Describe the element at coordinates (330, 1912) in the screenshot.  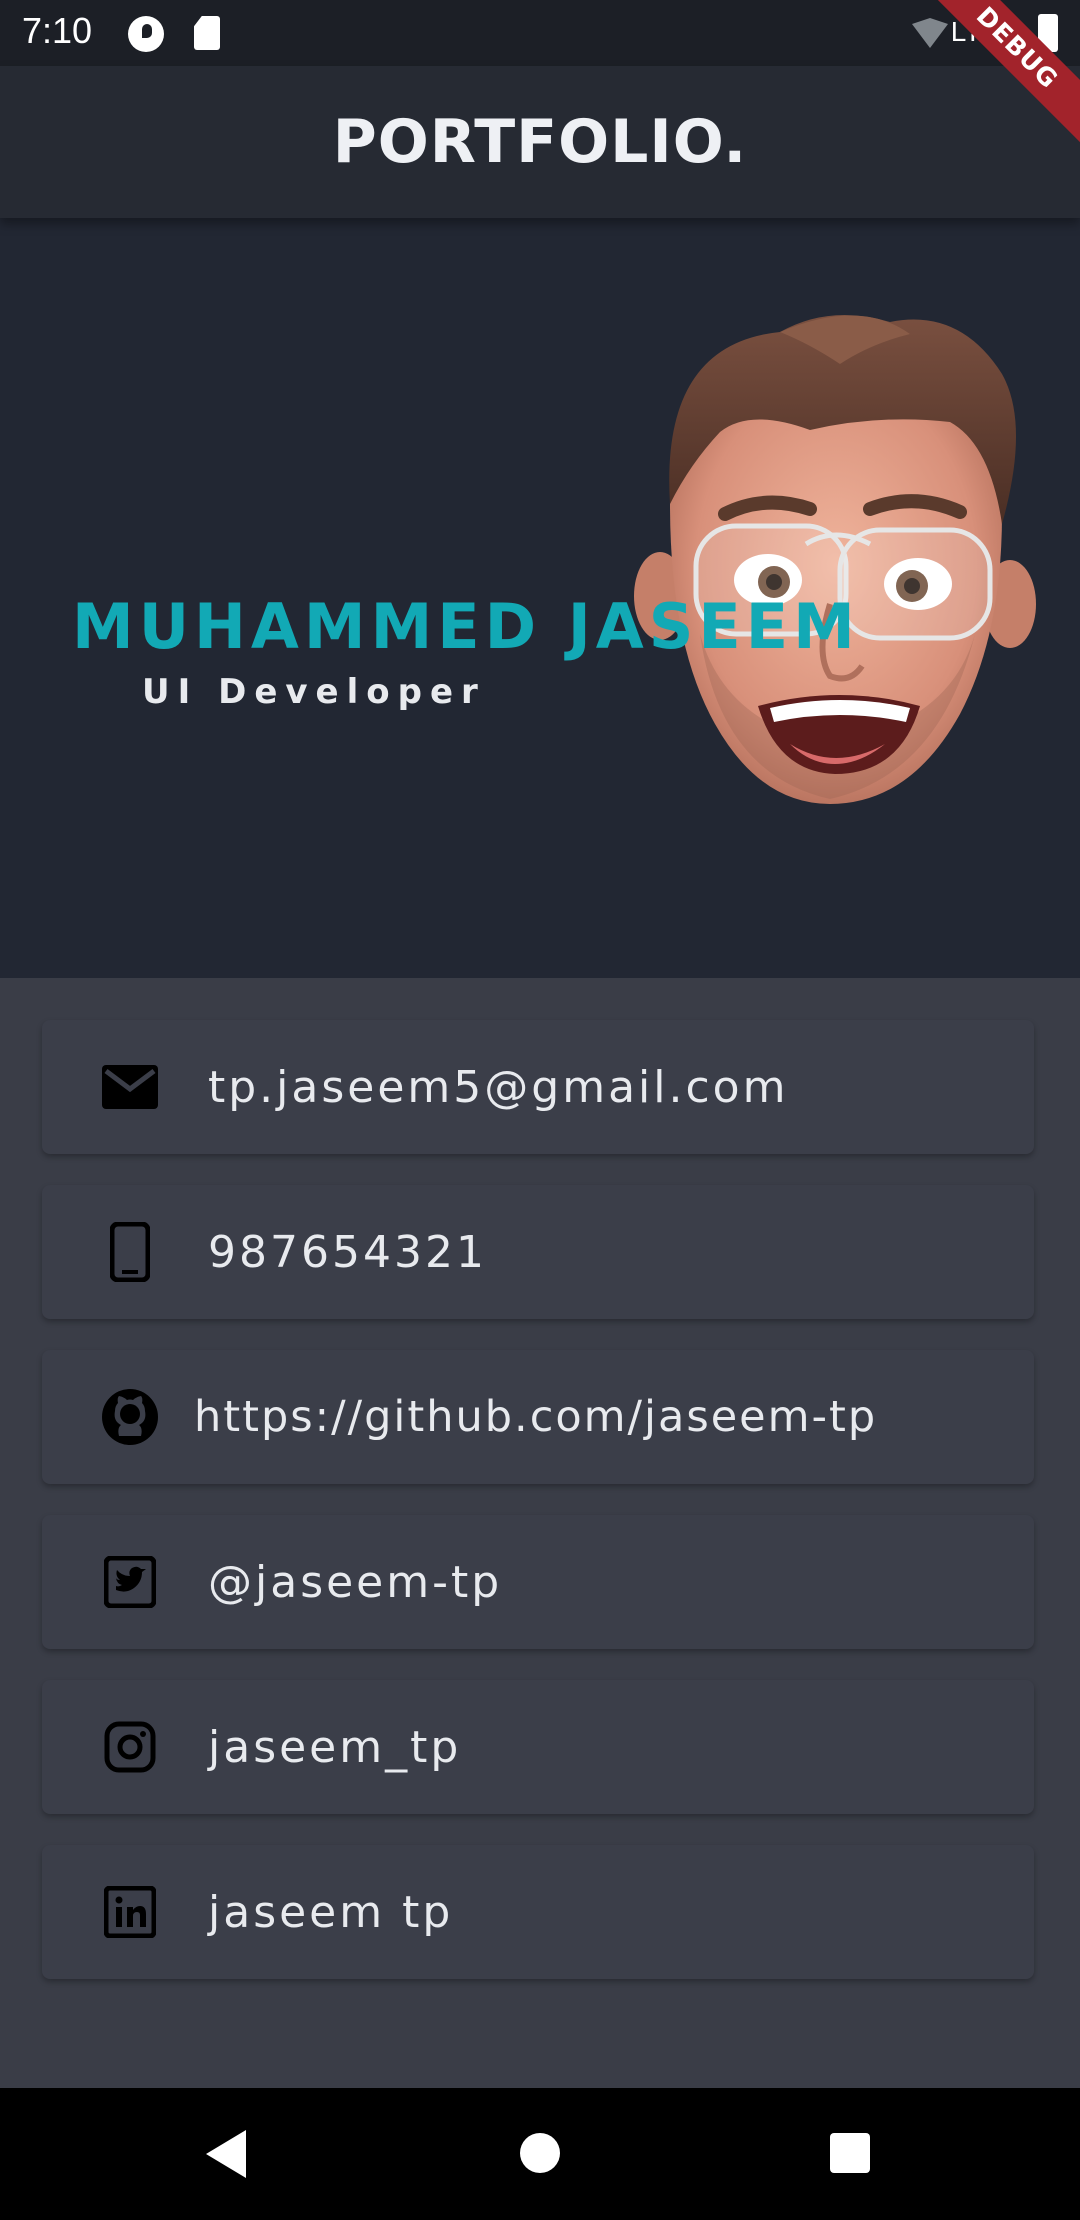
I see `linkedin-text: jaseem tp` at that location.